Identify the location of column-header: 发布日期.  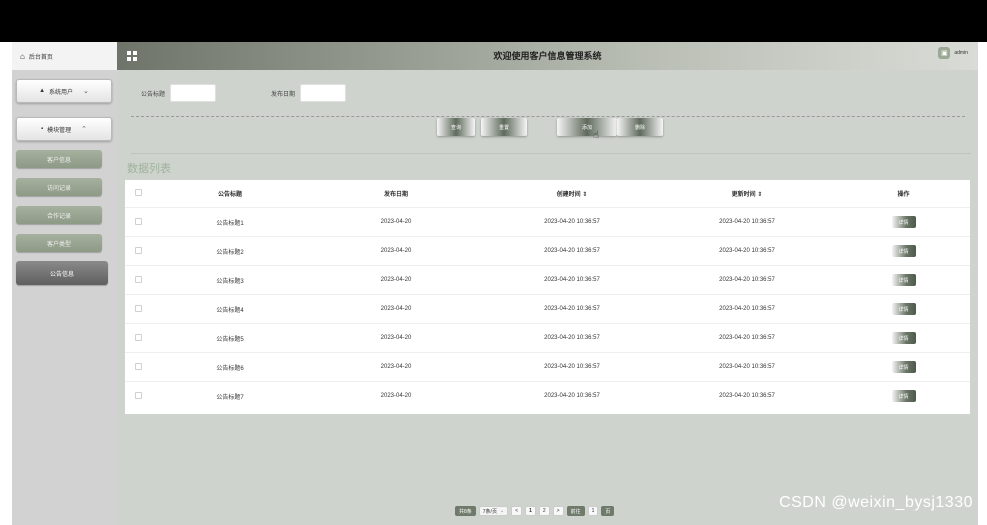
(395, 195).